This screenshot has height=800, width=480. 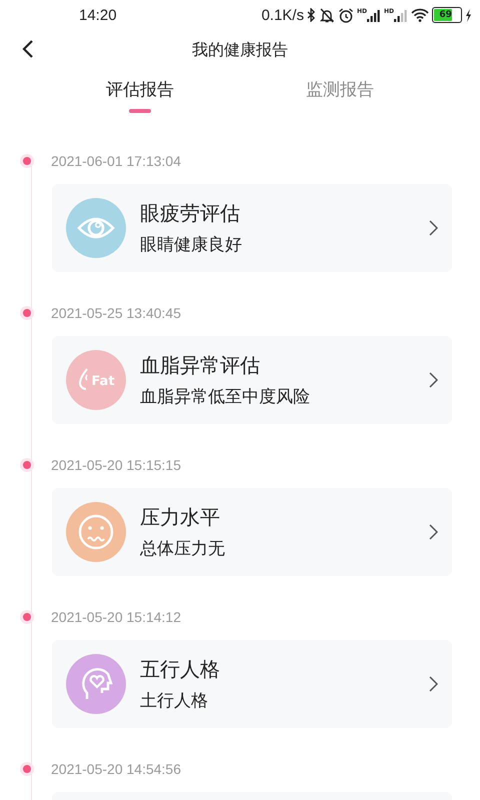 What do you see at coordinates (420, 15) in the screenshot?
I see `wifi-icon` at bounding box center [420, 15].